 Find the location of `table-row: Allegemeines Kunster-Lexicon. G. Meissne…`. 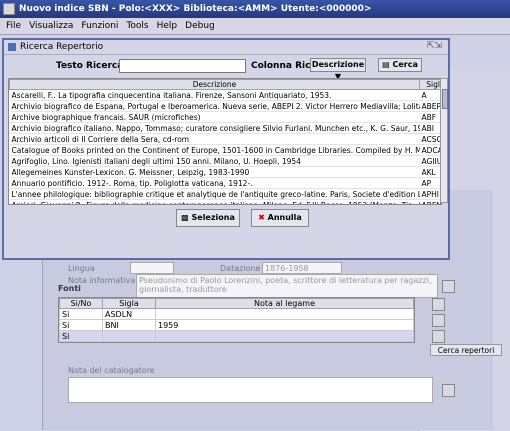

table-row: Allegemeines Kunster-Lexicon. G. Meissne… is located at coordinates (225, 172).